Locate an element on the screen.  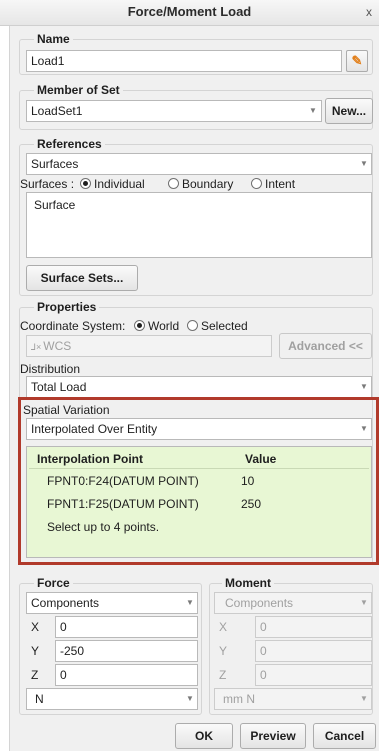
table-row-point: FPNT0:F24(DATUM POINT) is located at coordinates (123, 481).